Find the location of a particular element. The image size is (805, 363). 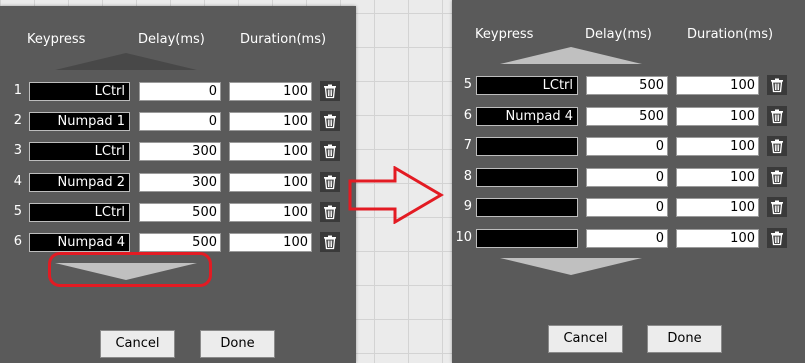

row-number: 3 is located at coordinates (17, 151).